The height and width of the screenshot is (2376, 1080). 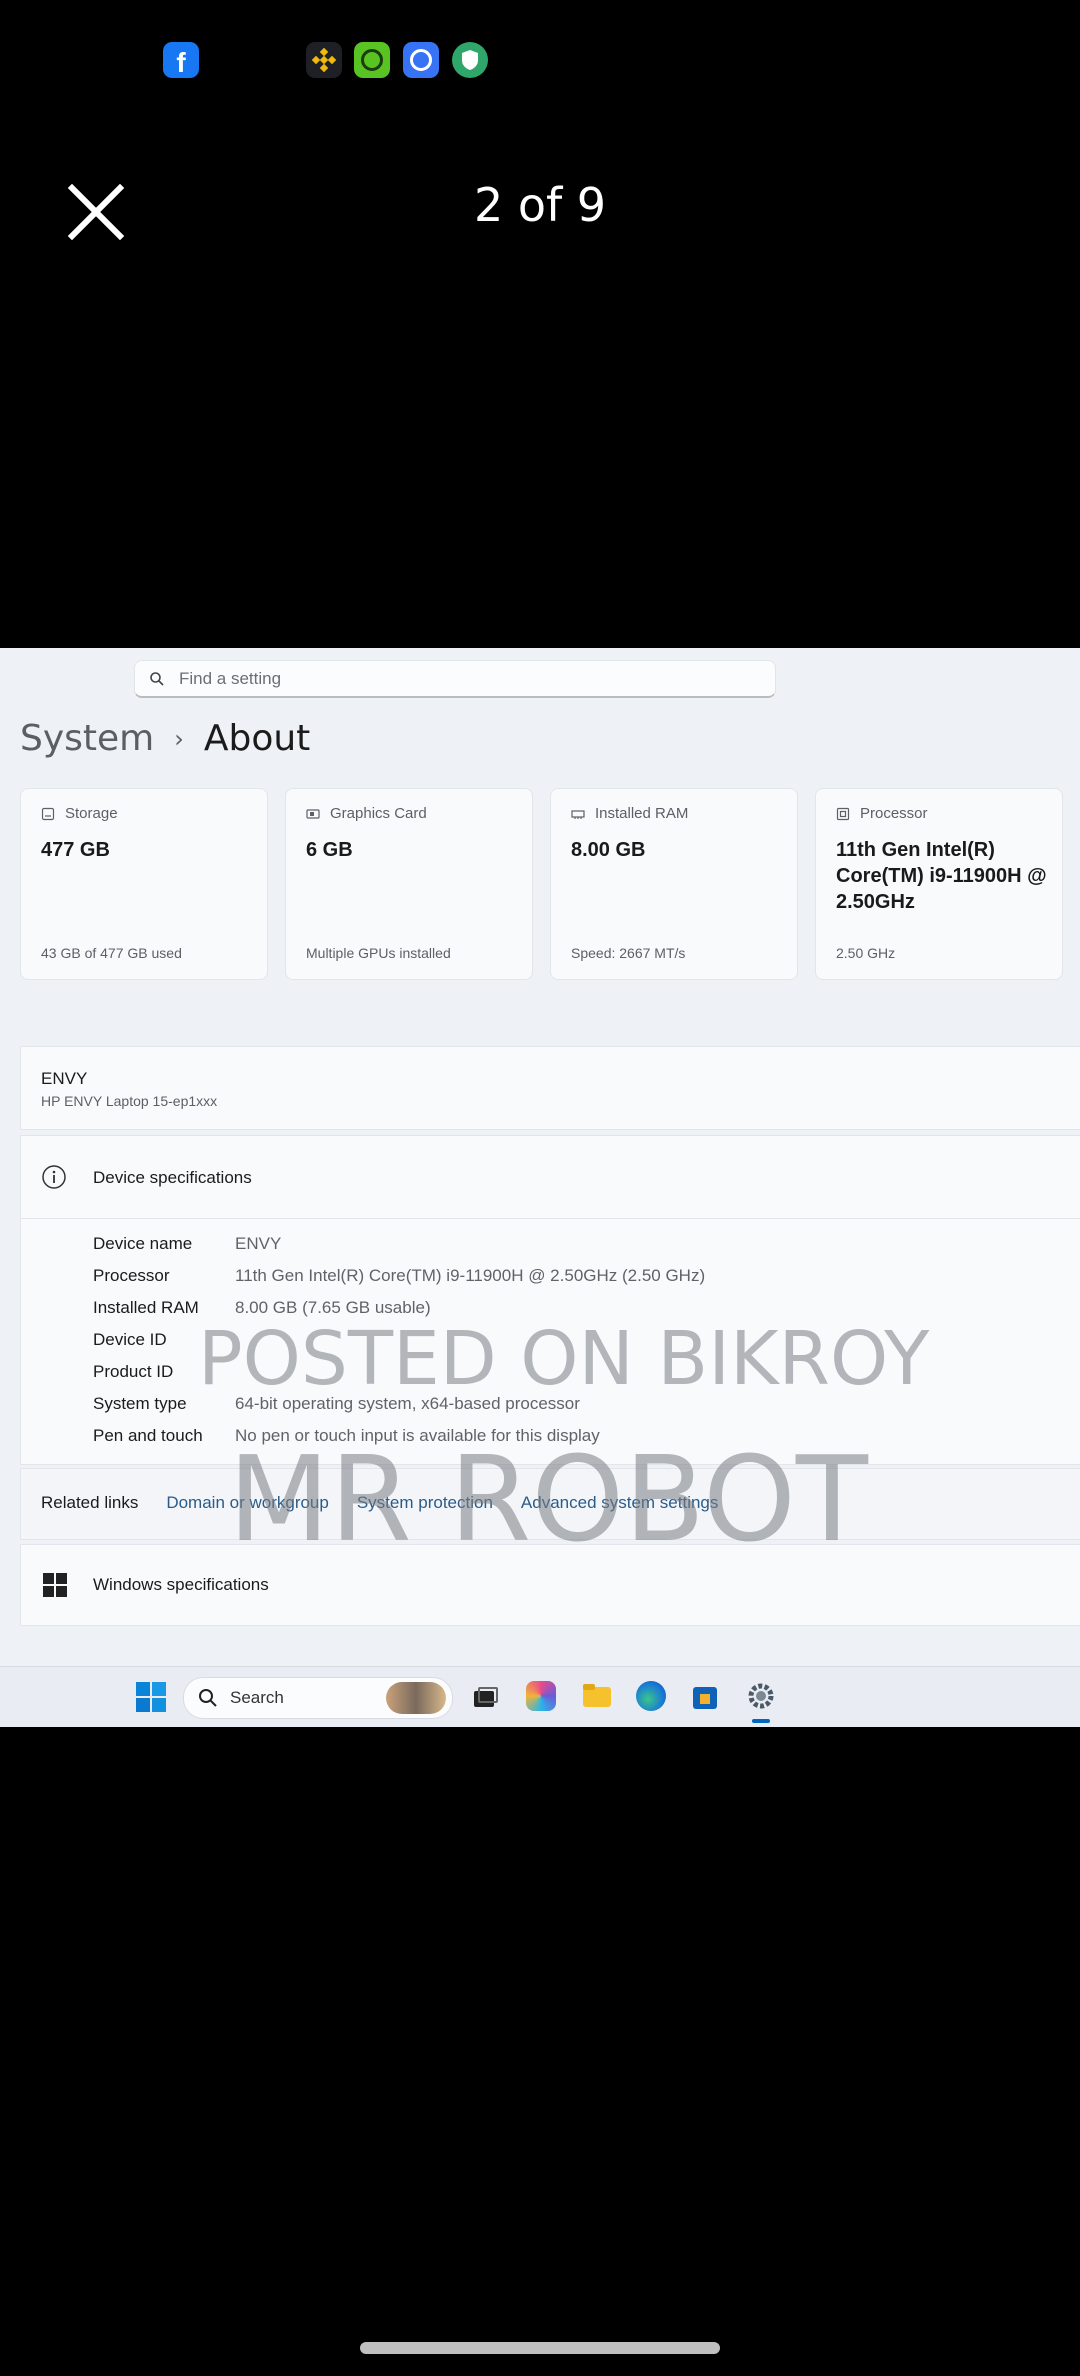 I want to click on storage-card: Storage 477 GB 43 GB of 477 GB used, so click(x=144, y=884).